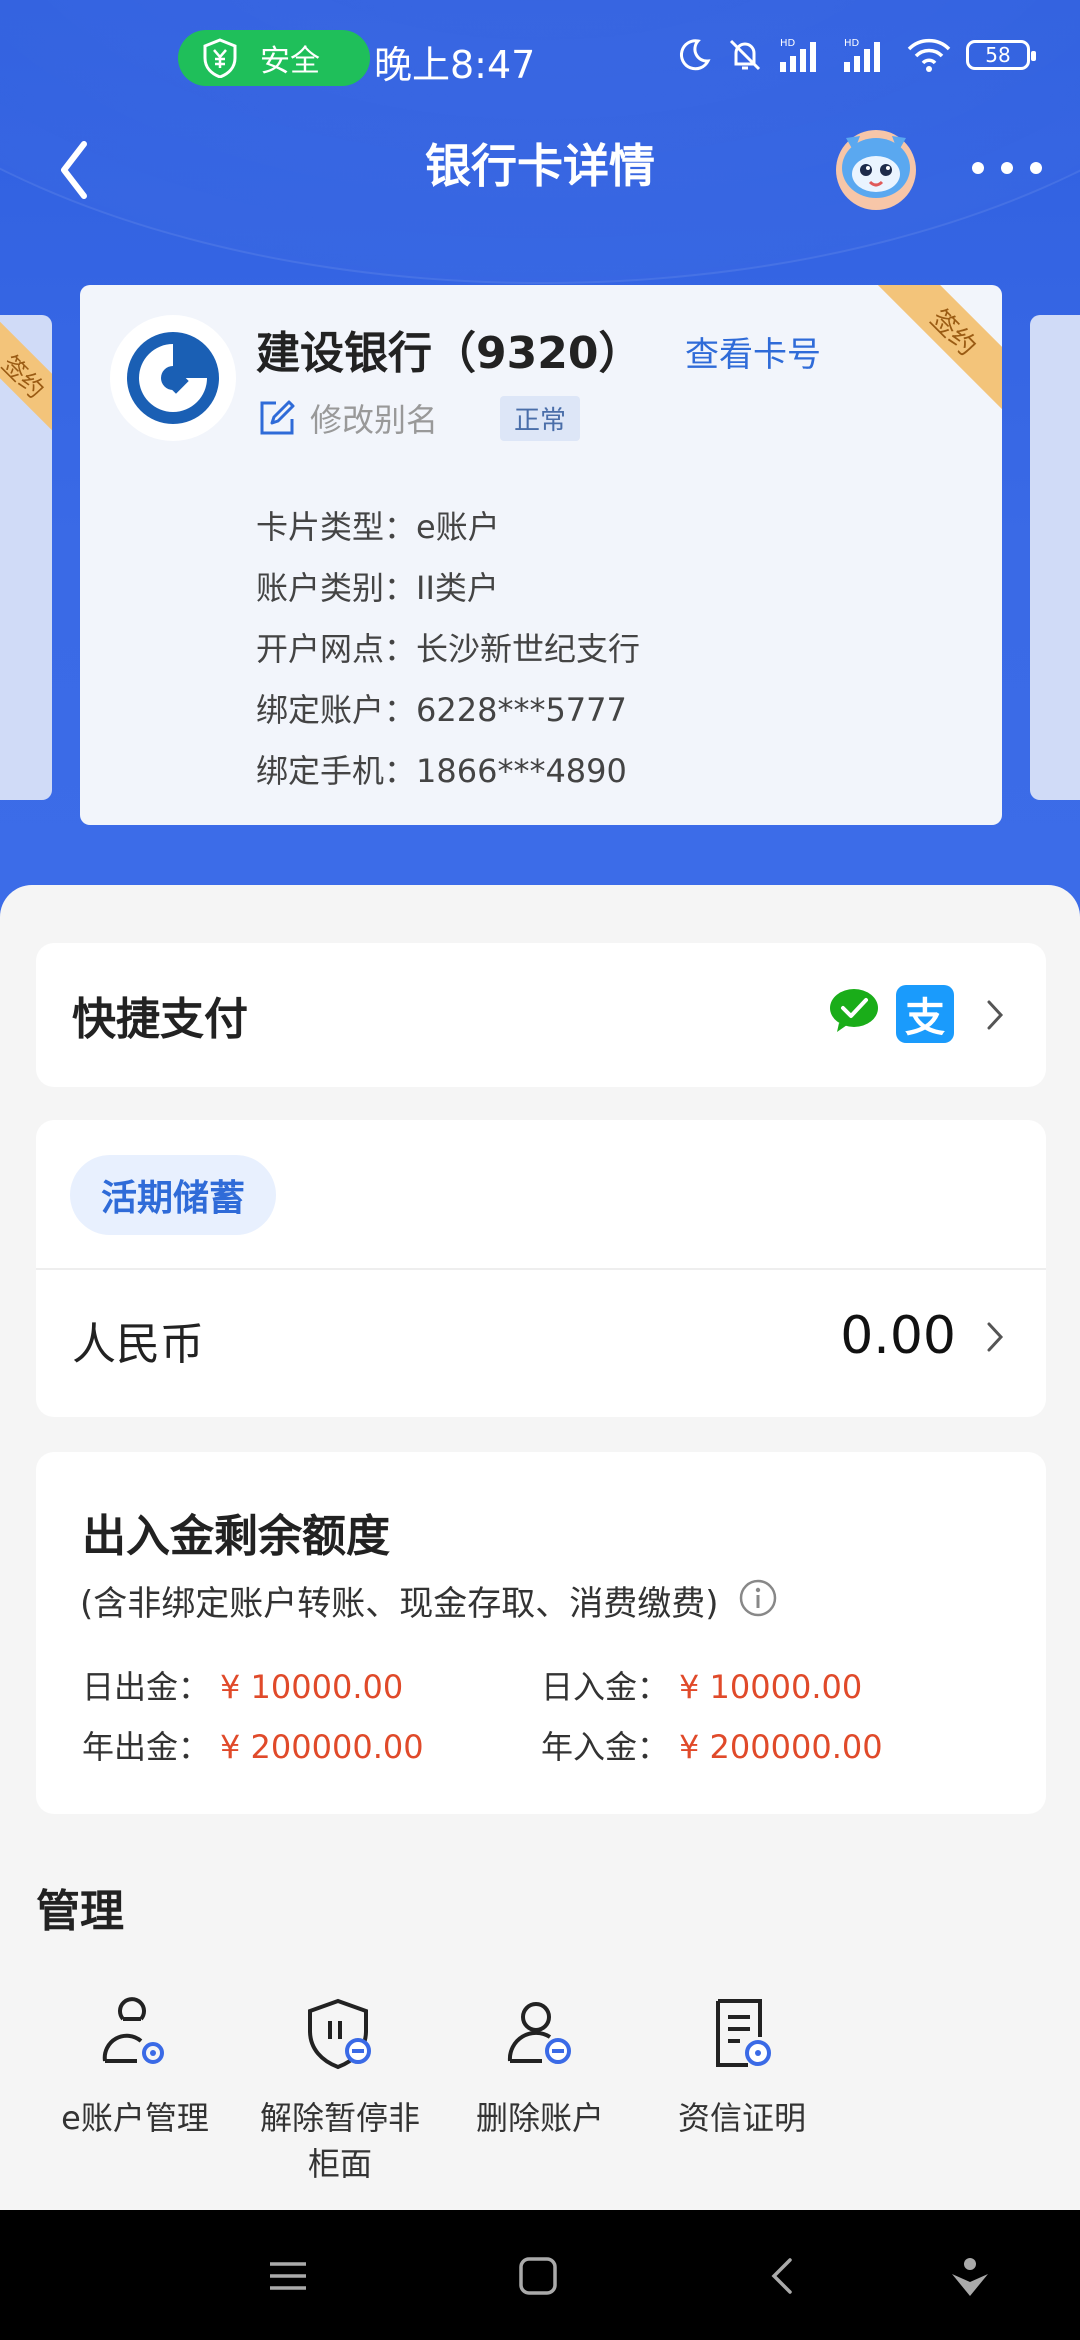 The height and width of the screenshot is (2340, 1080). I want to click on bank-name: 建设银行（9320）, so click(449, 353).